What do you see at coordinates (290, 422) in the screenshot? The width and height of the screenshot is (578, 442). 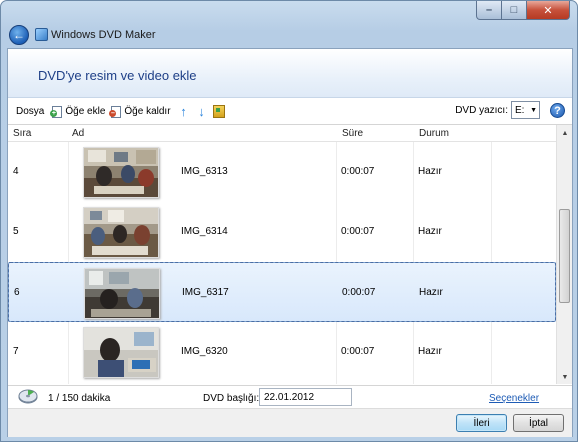 I see `button-bar: İleri İptal` at bounding box center [290, 422].